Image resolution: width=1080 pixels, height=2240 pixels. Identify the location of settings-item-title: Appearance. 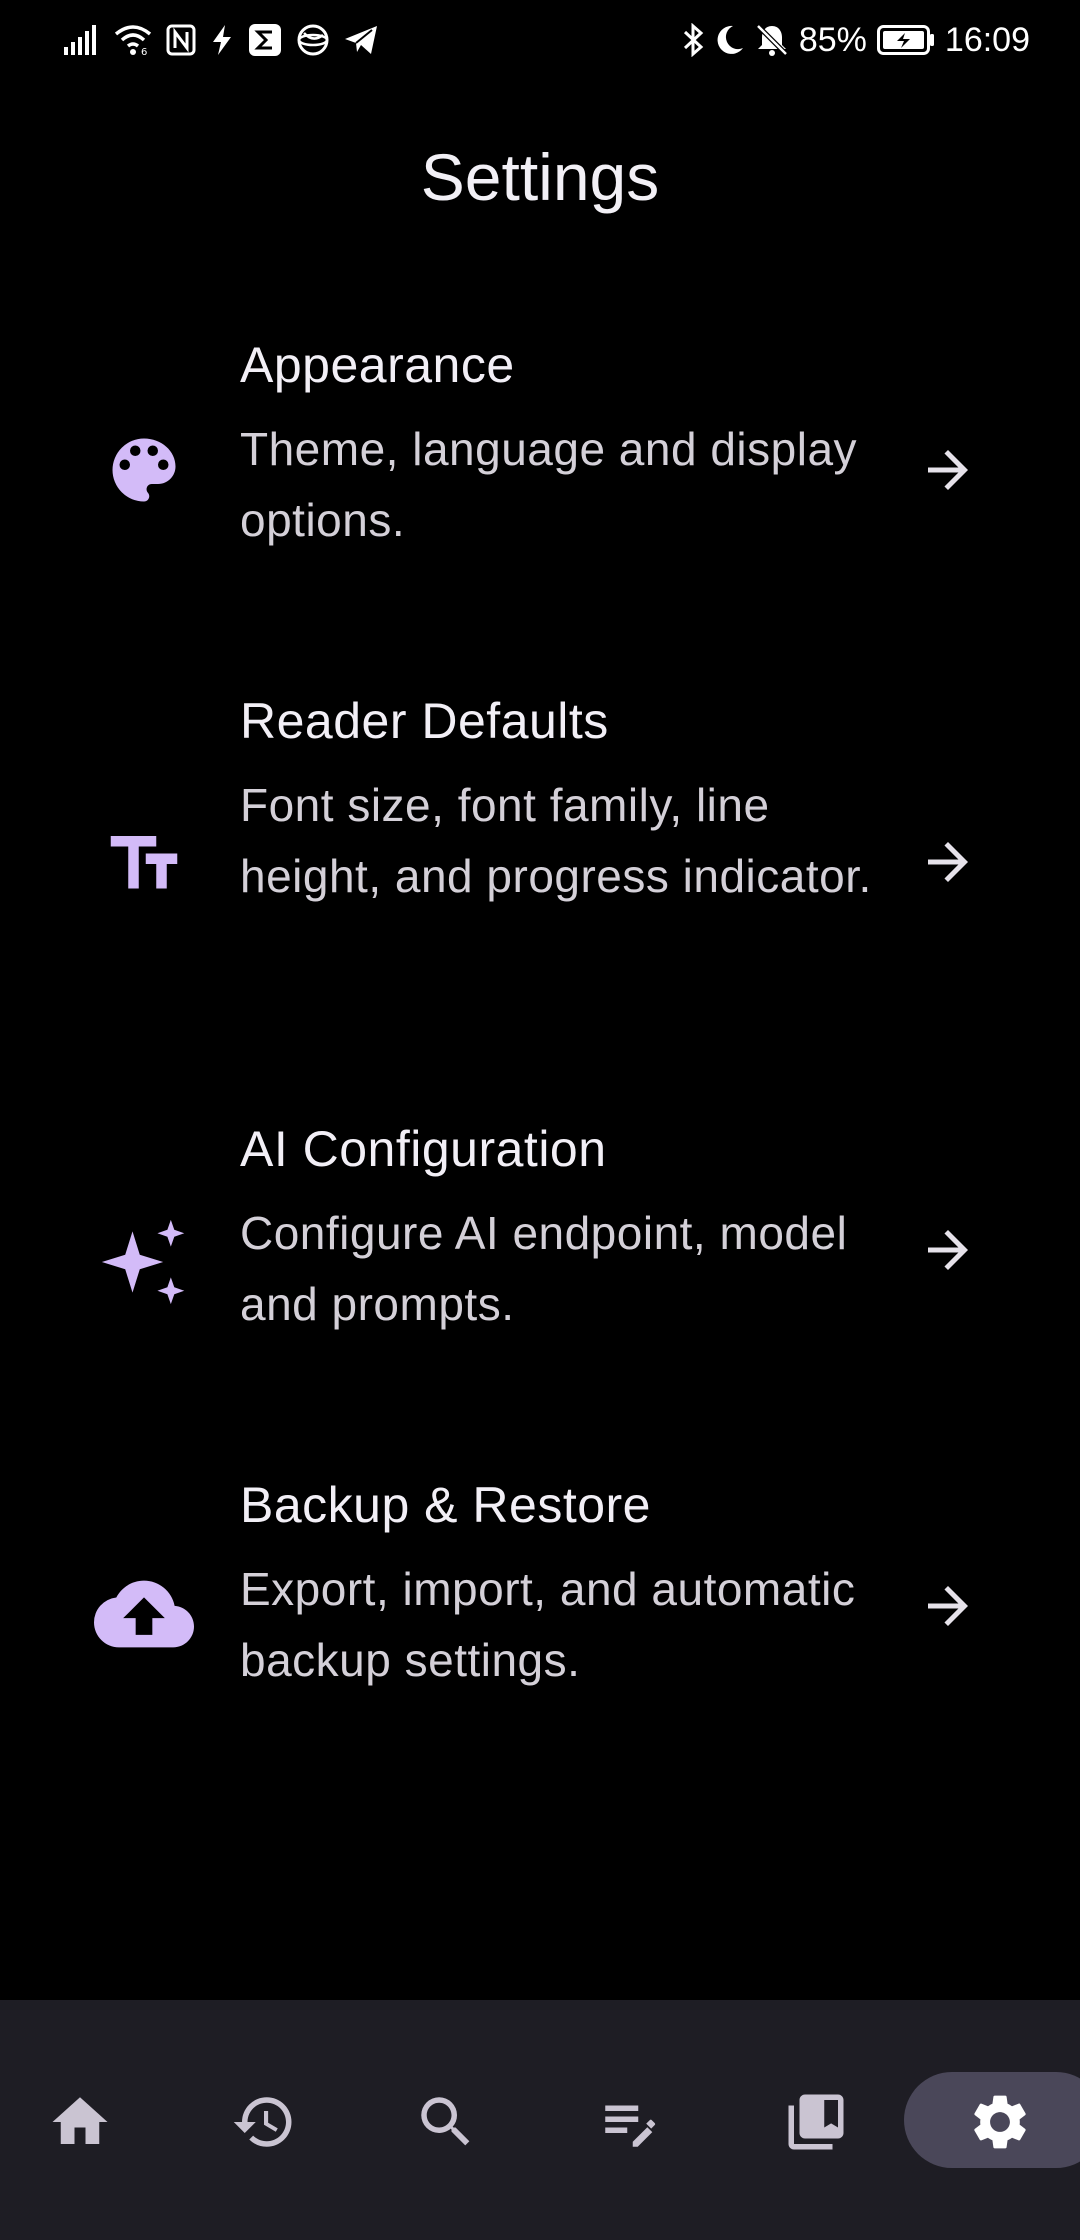
(377, 365).